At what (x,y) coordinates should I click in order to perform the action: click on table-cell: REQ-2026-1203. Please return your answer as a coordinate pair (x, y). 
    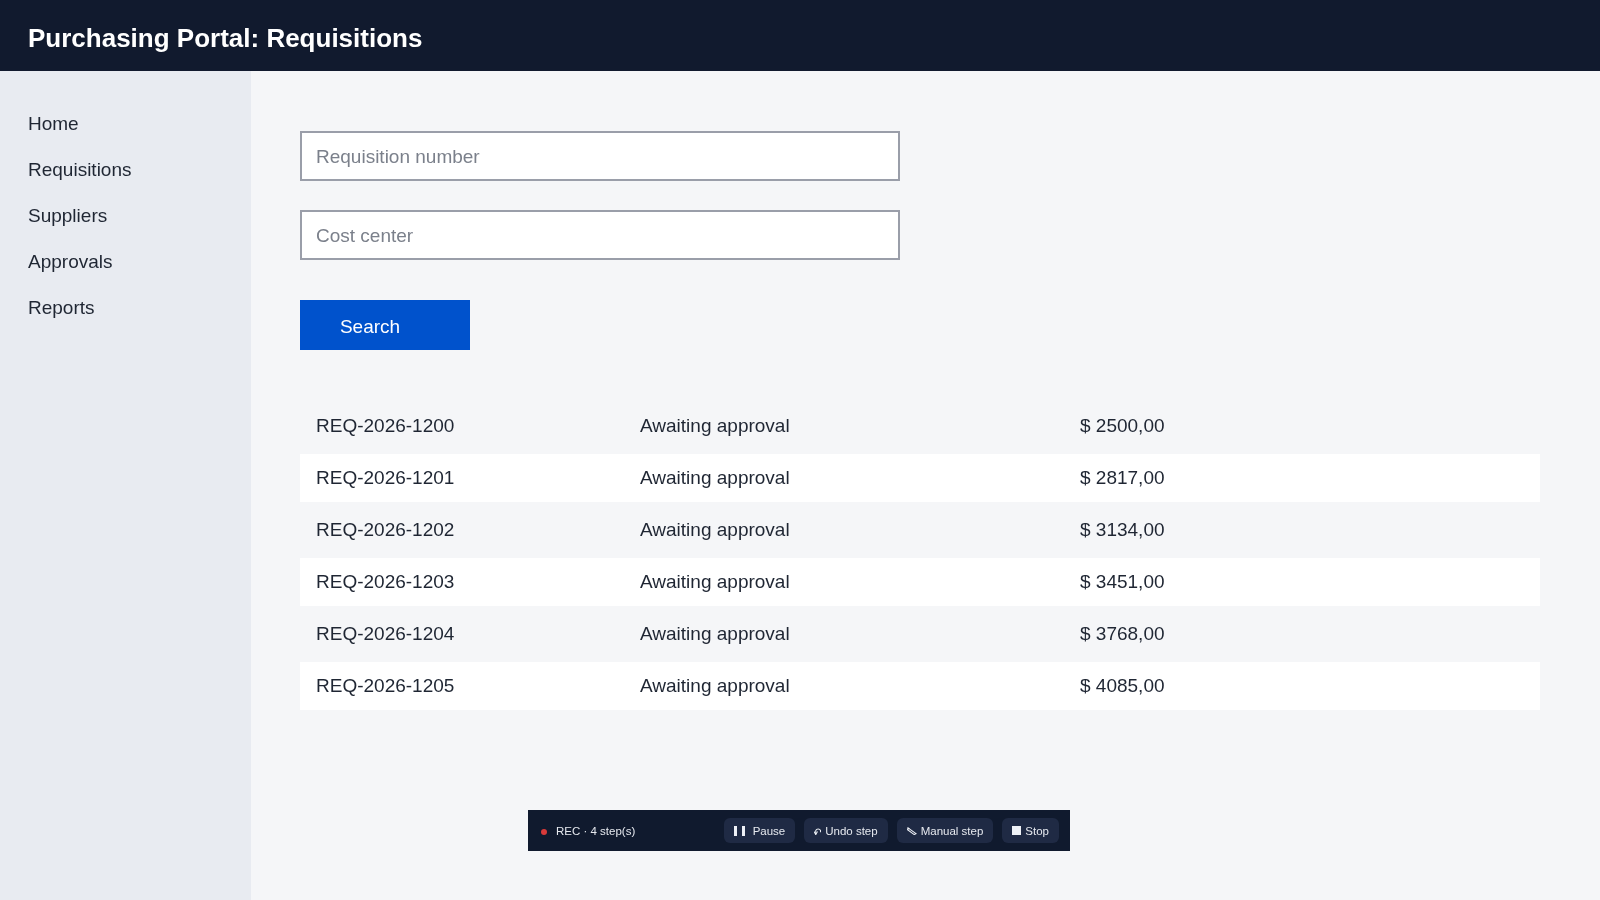
    Looking at the image, I should click on (385, 582).